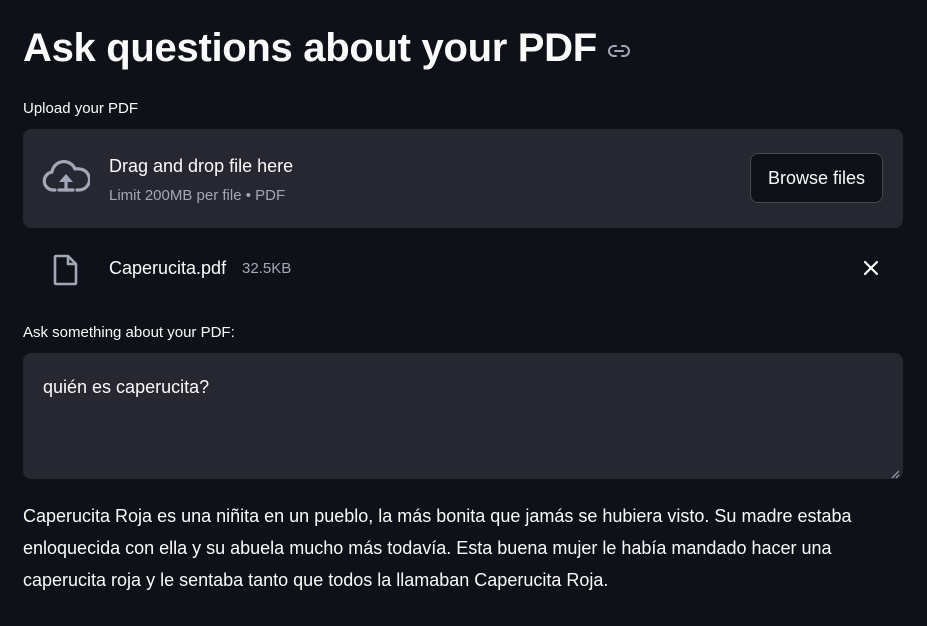 Image resolution: width=927 pixels, height=626 pixels. What do you see at coordinates (895, 472) in the screenshot?
I see `resize-handle-icon` at bounding box center [895, 472].